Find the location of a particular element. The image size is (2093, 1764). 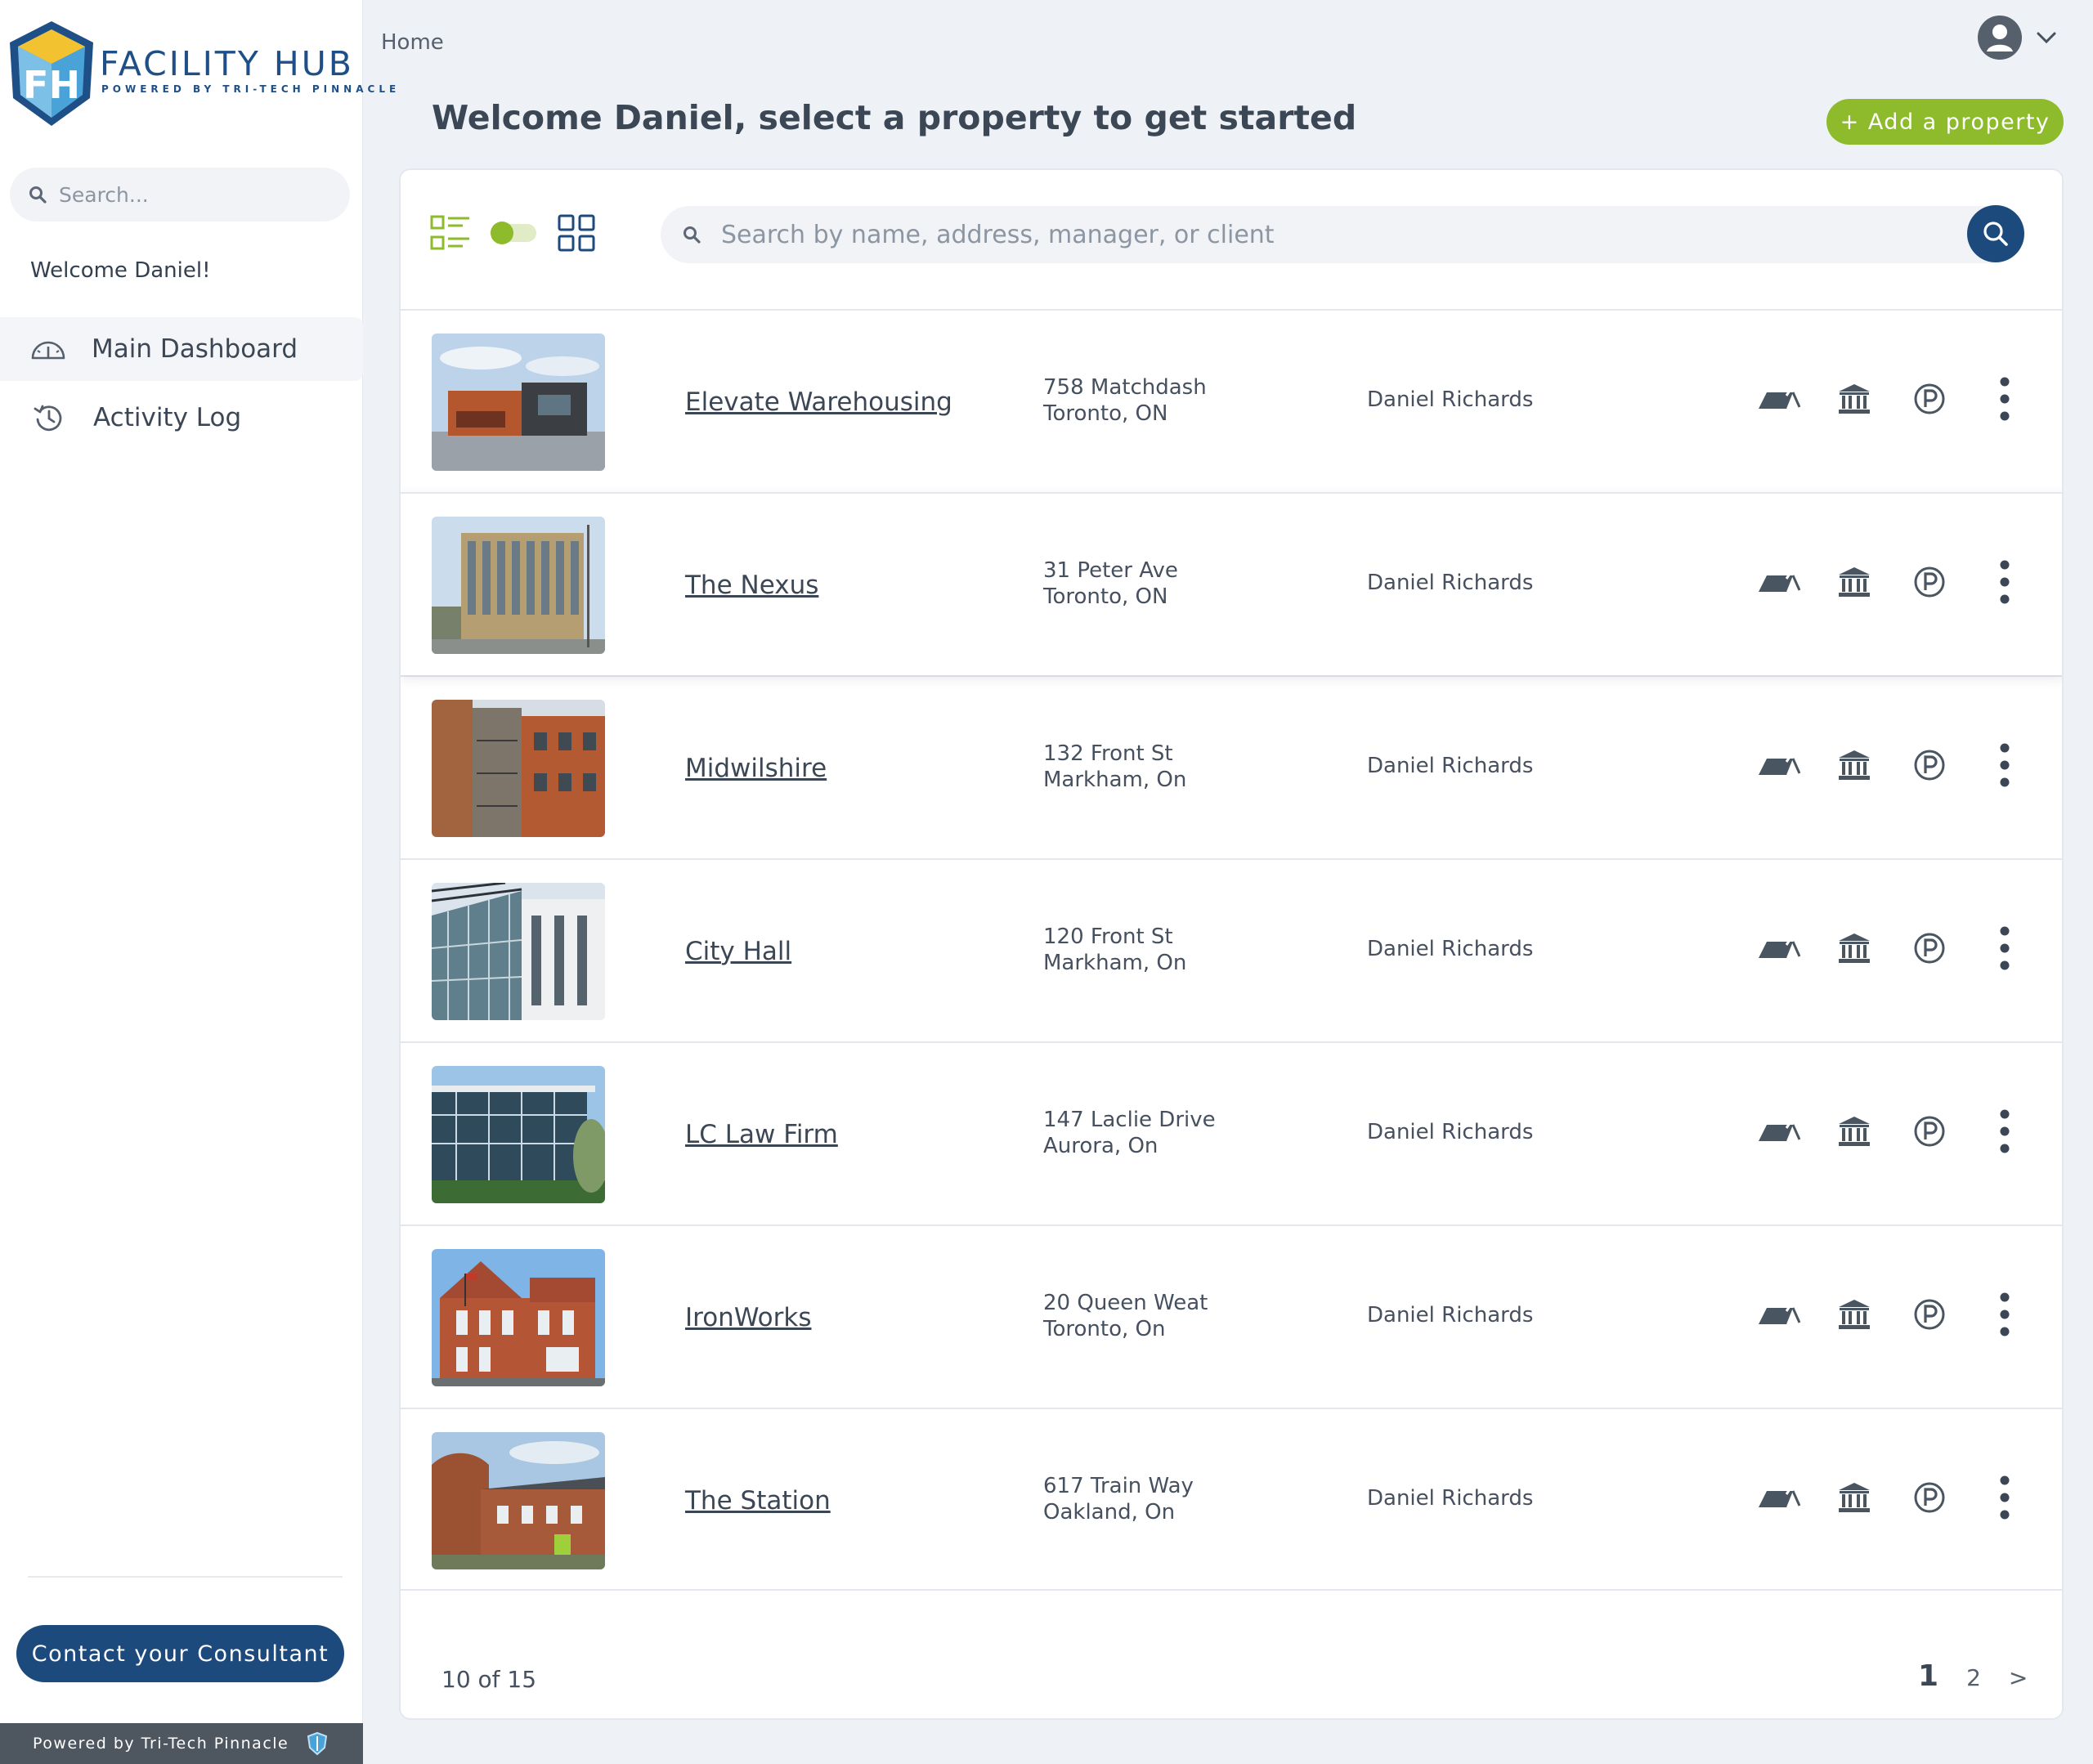

grid-view-icon is located at coordinates (576, 233).